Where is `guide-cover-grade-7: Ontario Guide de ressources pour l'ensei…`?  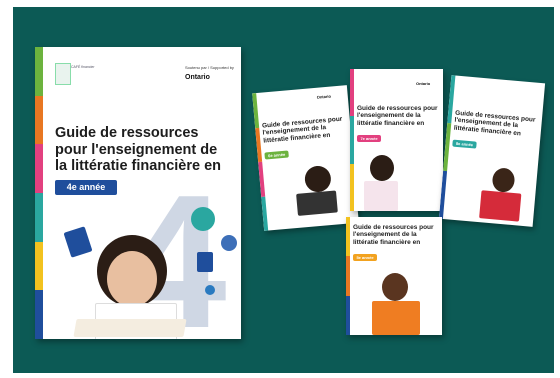
guide-cover-grade-7: Ontario Guide de ressources pour l'ensei… is located at coordinates (396, 140).